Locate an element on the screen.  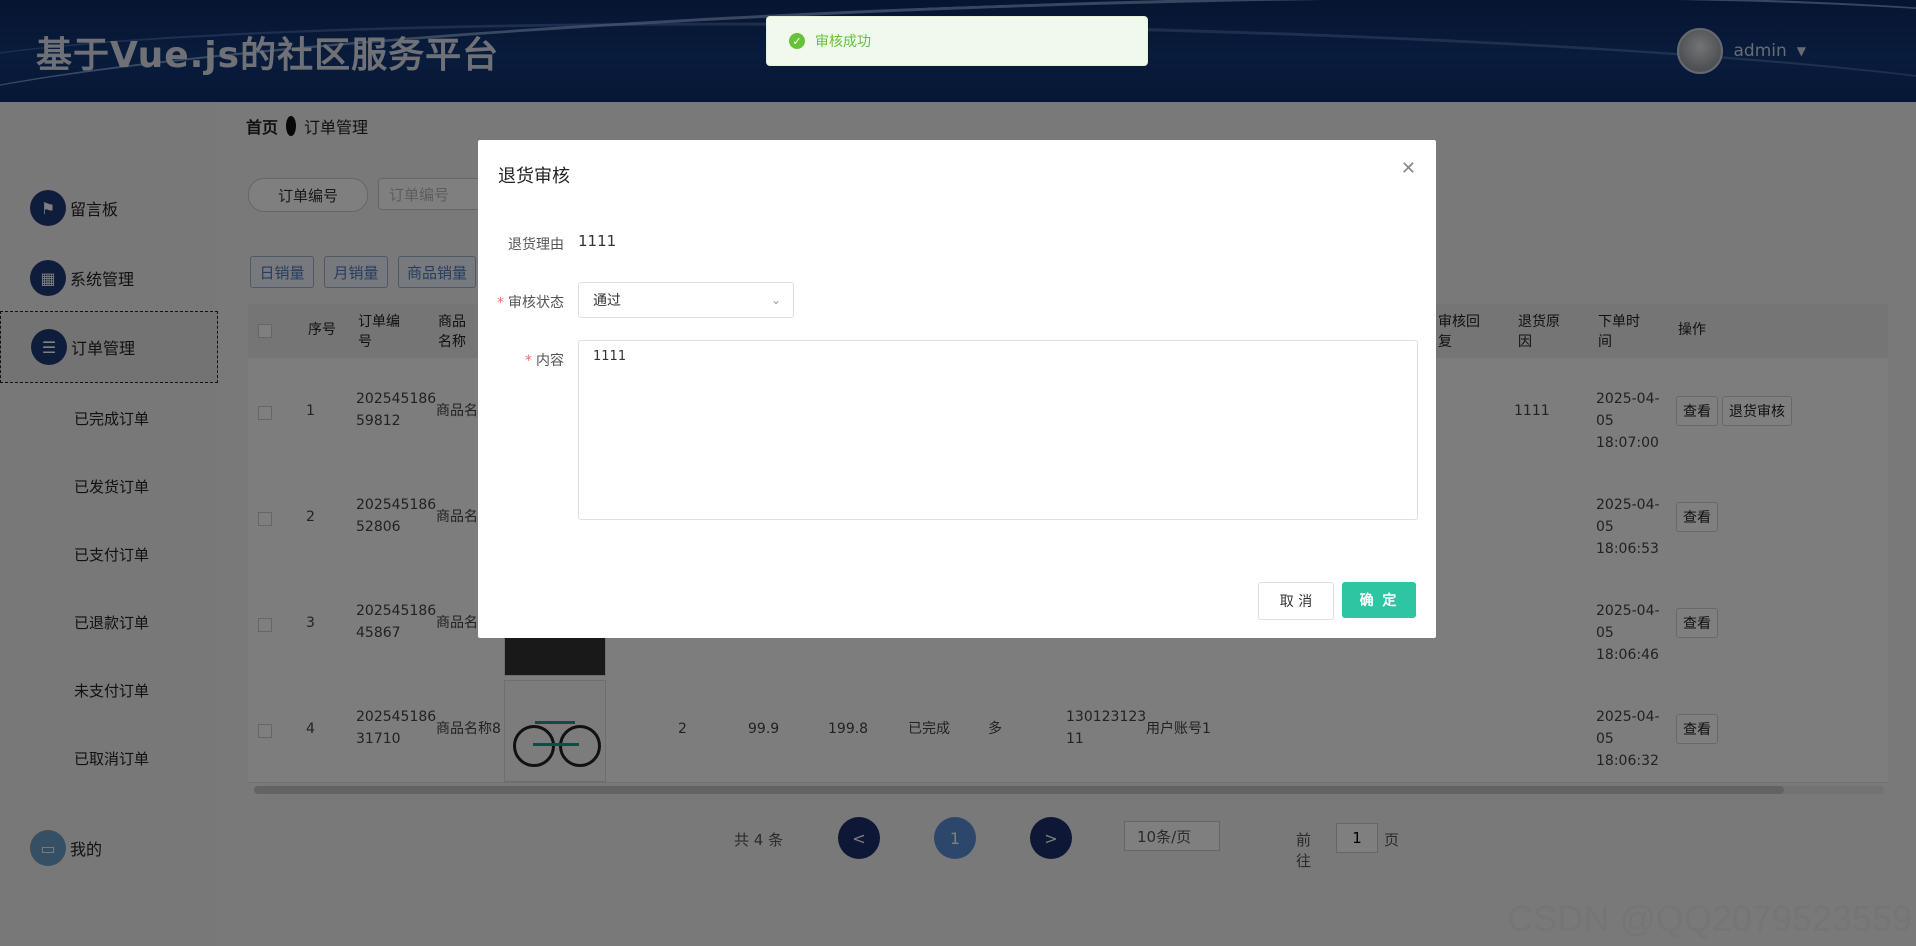
content-textarea: 1111 is located at coordinates (998, 430).